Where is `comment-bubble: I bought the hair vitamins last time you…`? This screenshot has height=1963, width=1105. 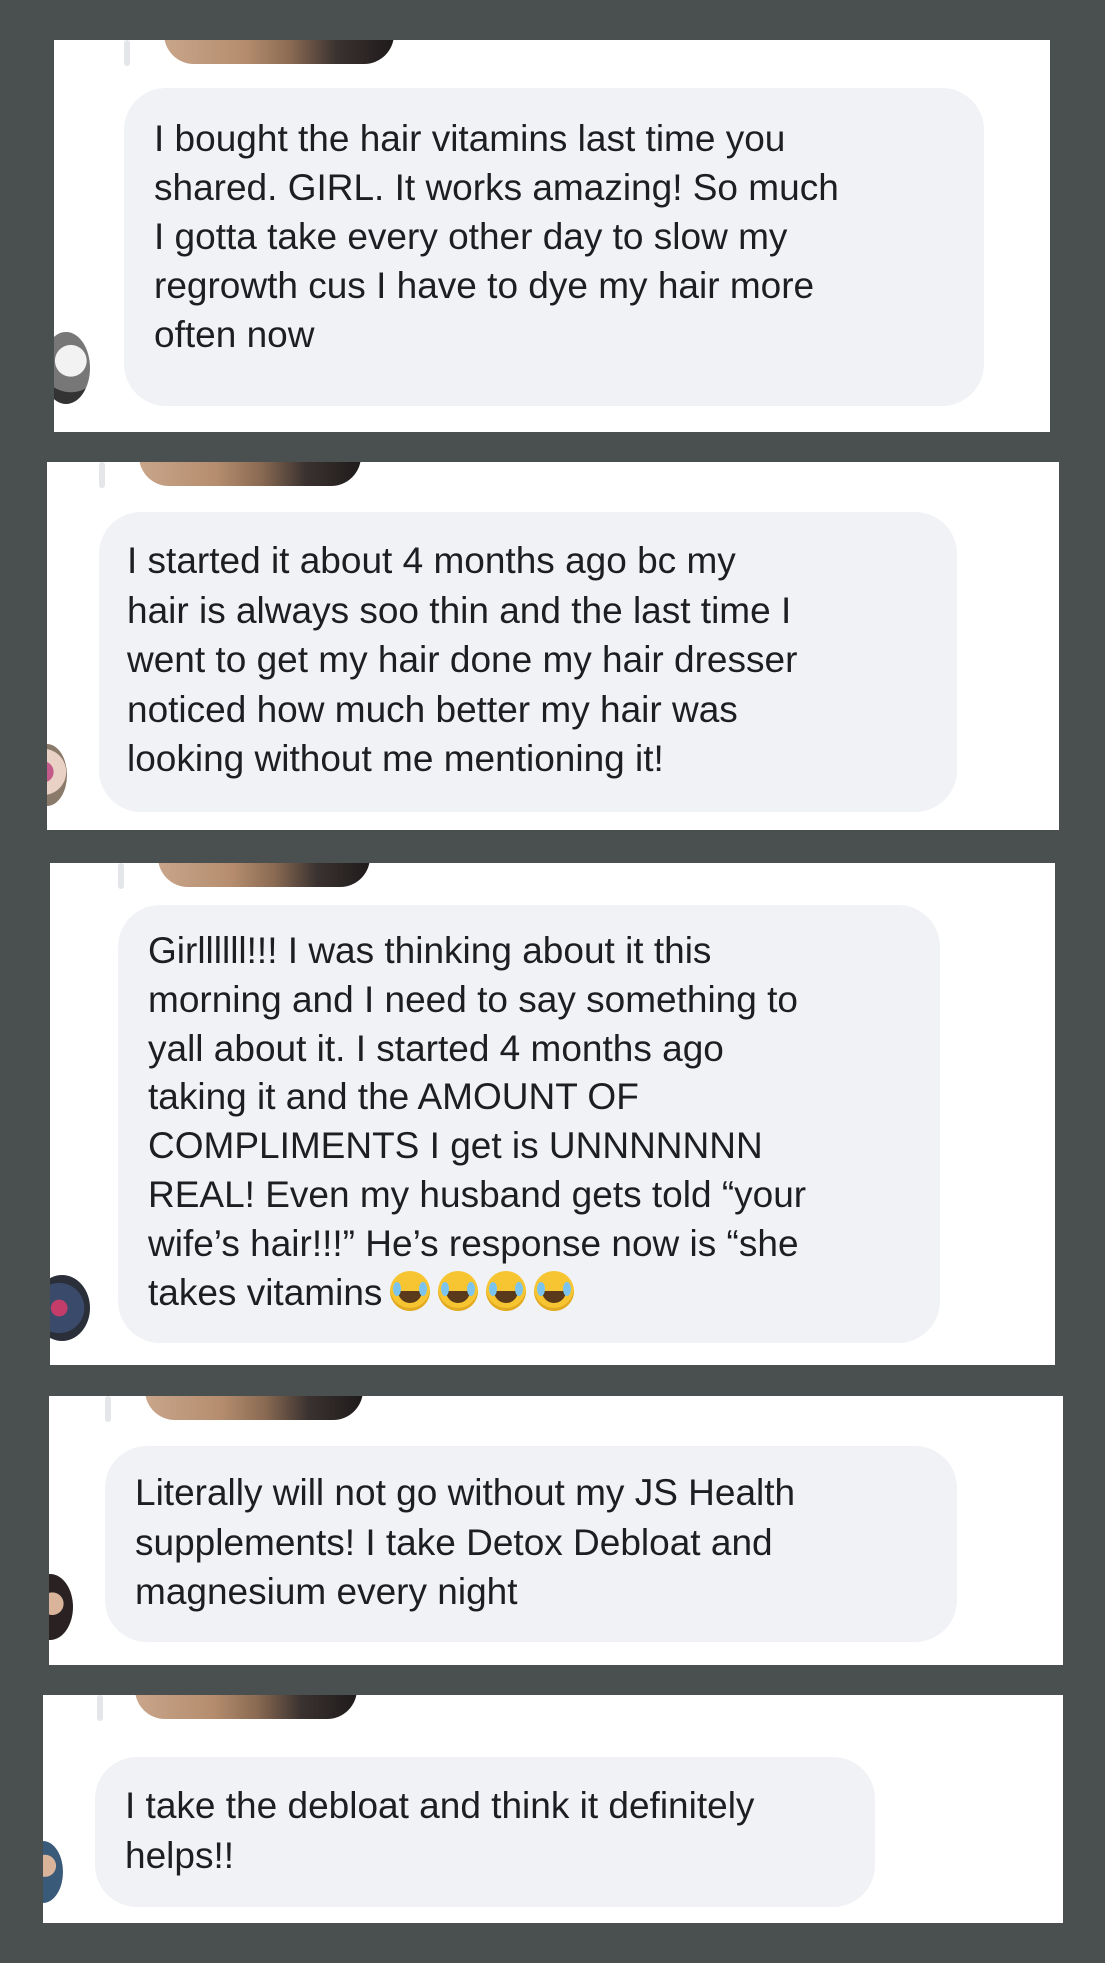
comment-bubble: I bought the hair vitamins last time you… is located at coordinates (554, 247).